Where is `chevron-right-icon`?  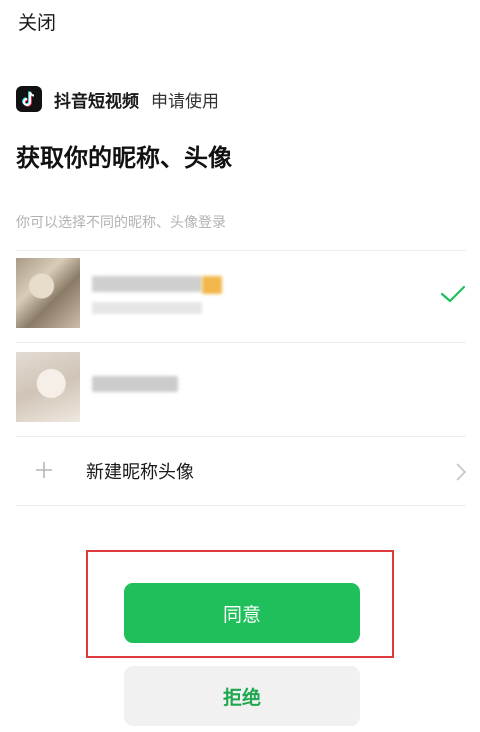 chevron-right-icon is located at coordinates (461, 472).